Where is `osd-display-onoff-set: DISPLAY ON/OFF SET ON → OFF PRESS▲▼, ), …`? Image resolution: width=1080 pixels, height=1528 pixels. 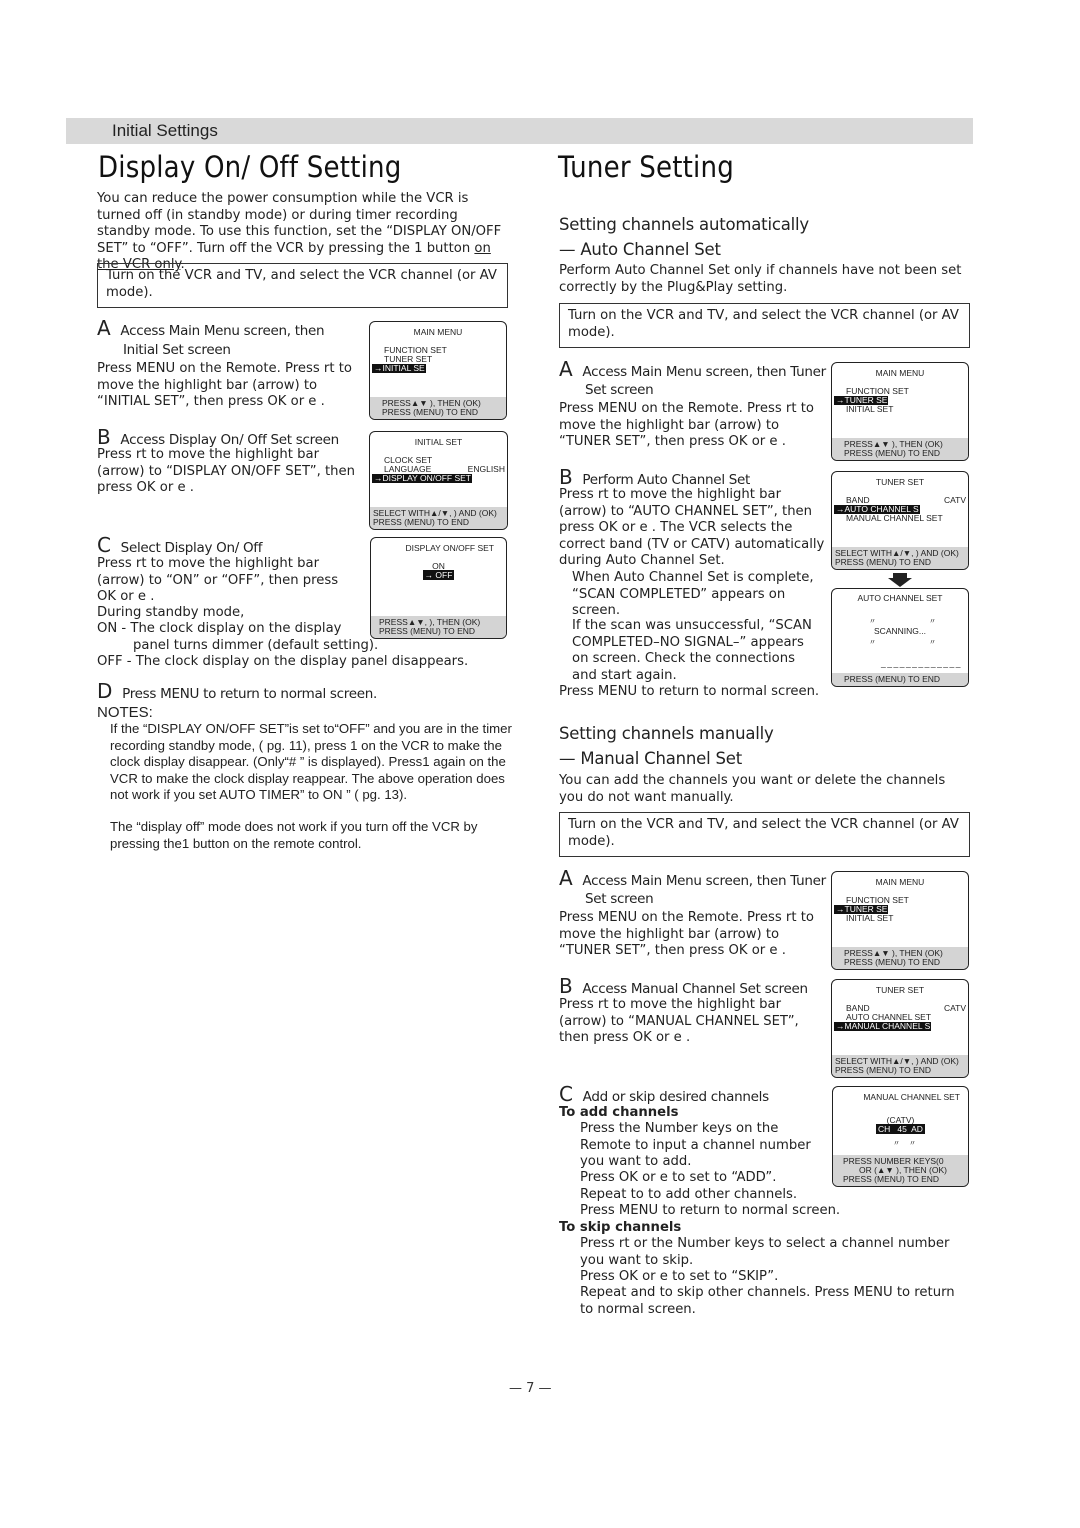
osd-display-onoff-set: DISPLAY ON/OFF SET ON → OFF PRESS▲▼, ), … is located at coordinates (438, 588).